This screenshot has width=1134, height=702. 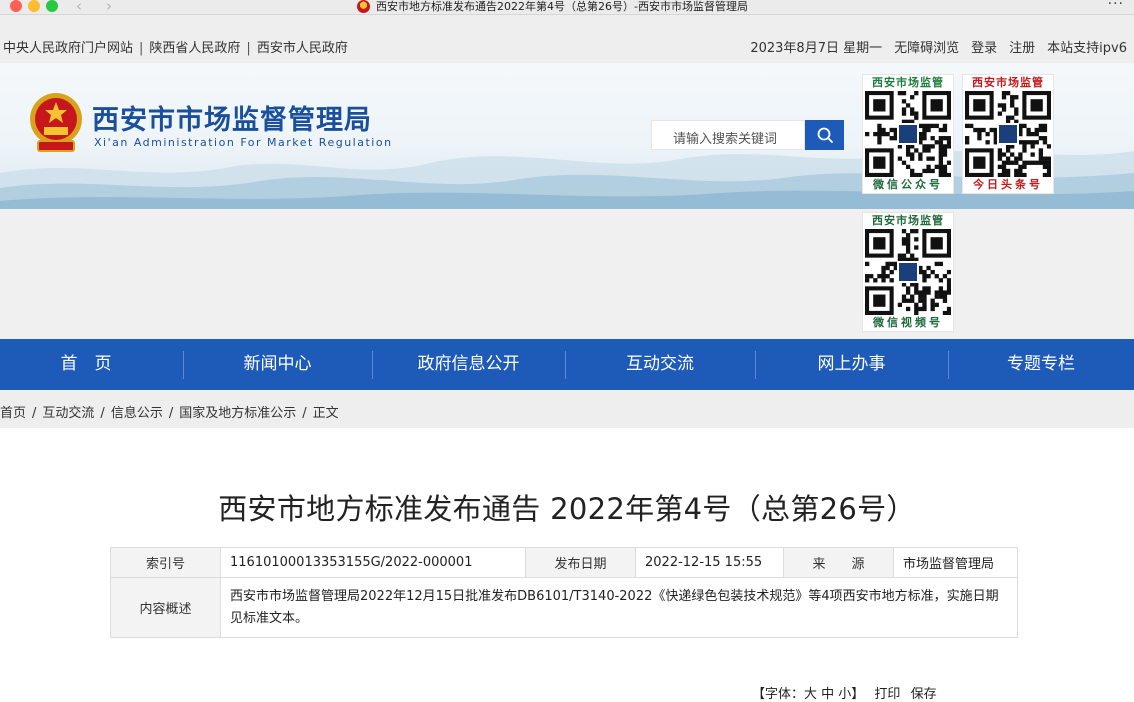 I want to click on user-links: 2023年8月7日 星期一 无障碍浏览 登录 注册 本站支持ipv6, so click(x=938, y=46).